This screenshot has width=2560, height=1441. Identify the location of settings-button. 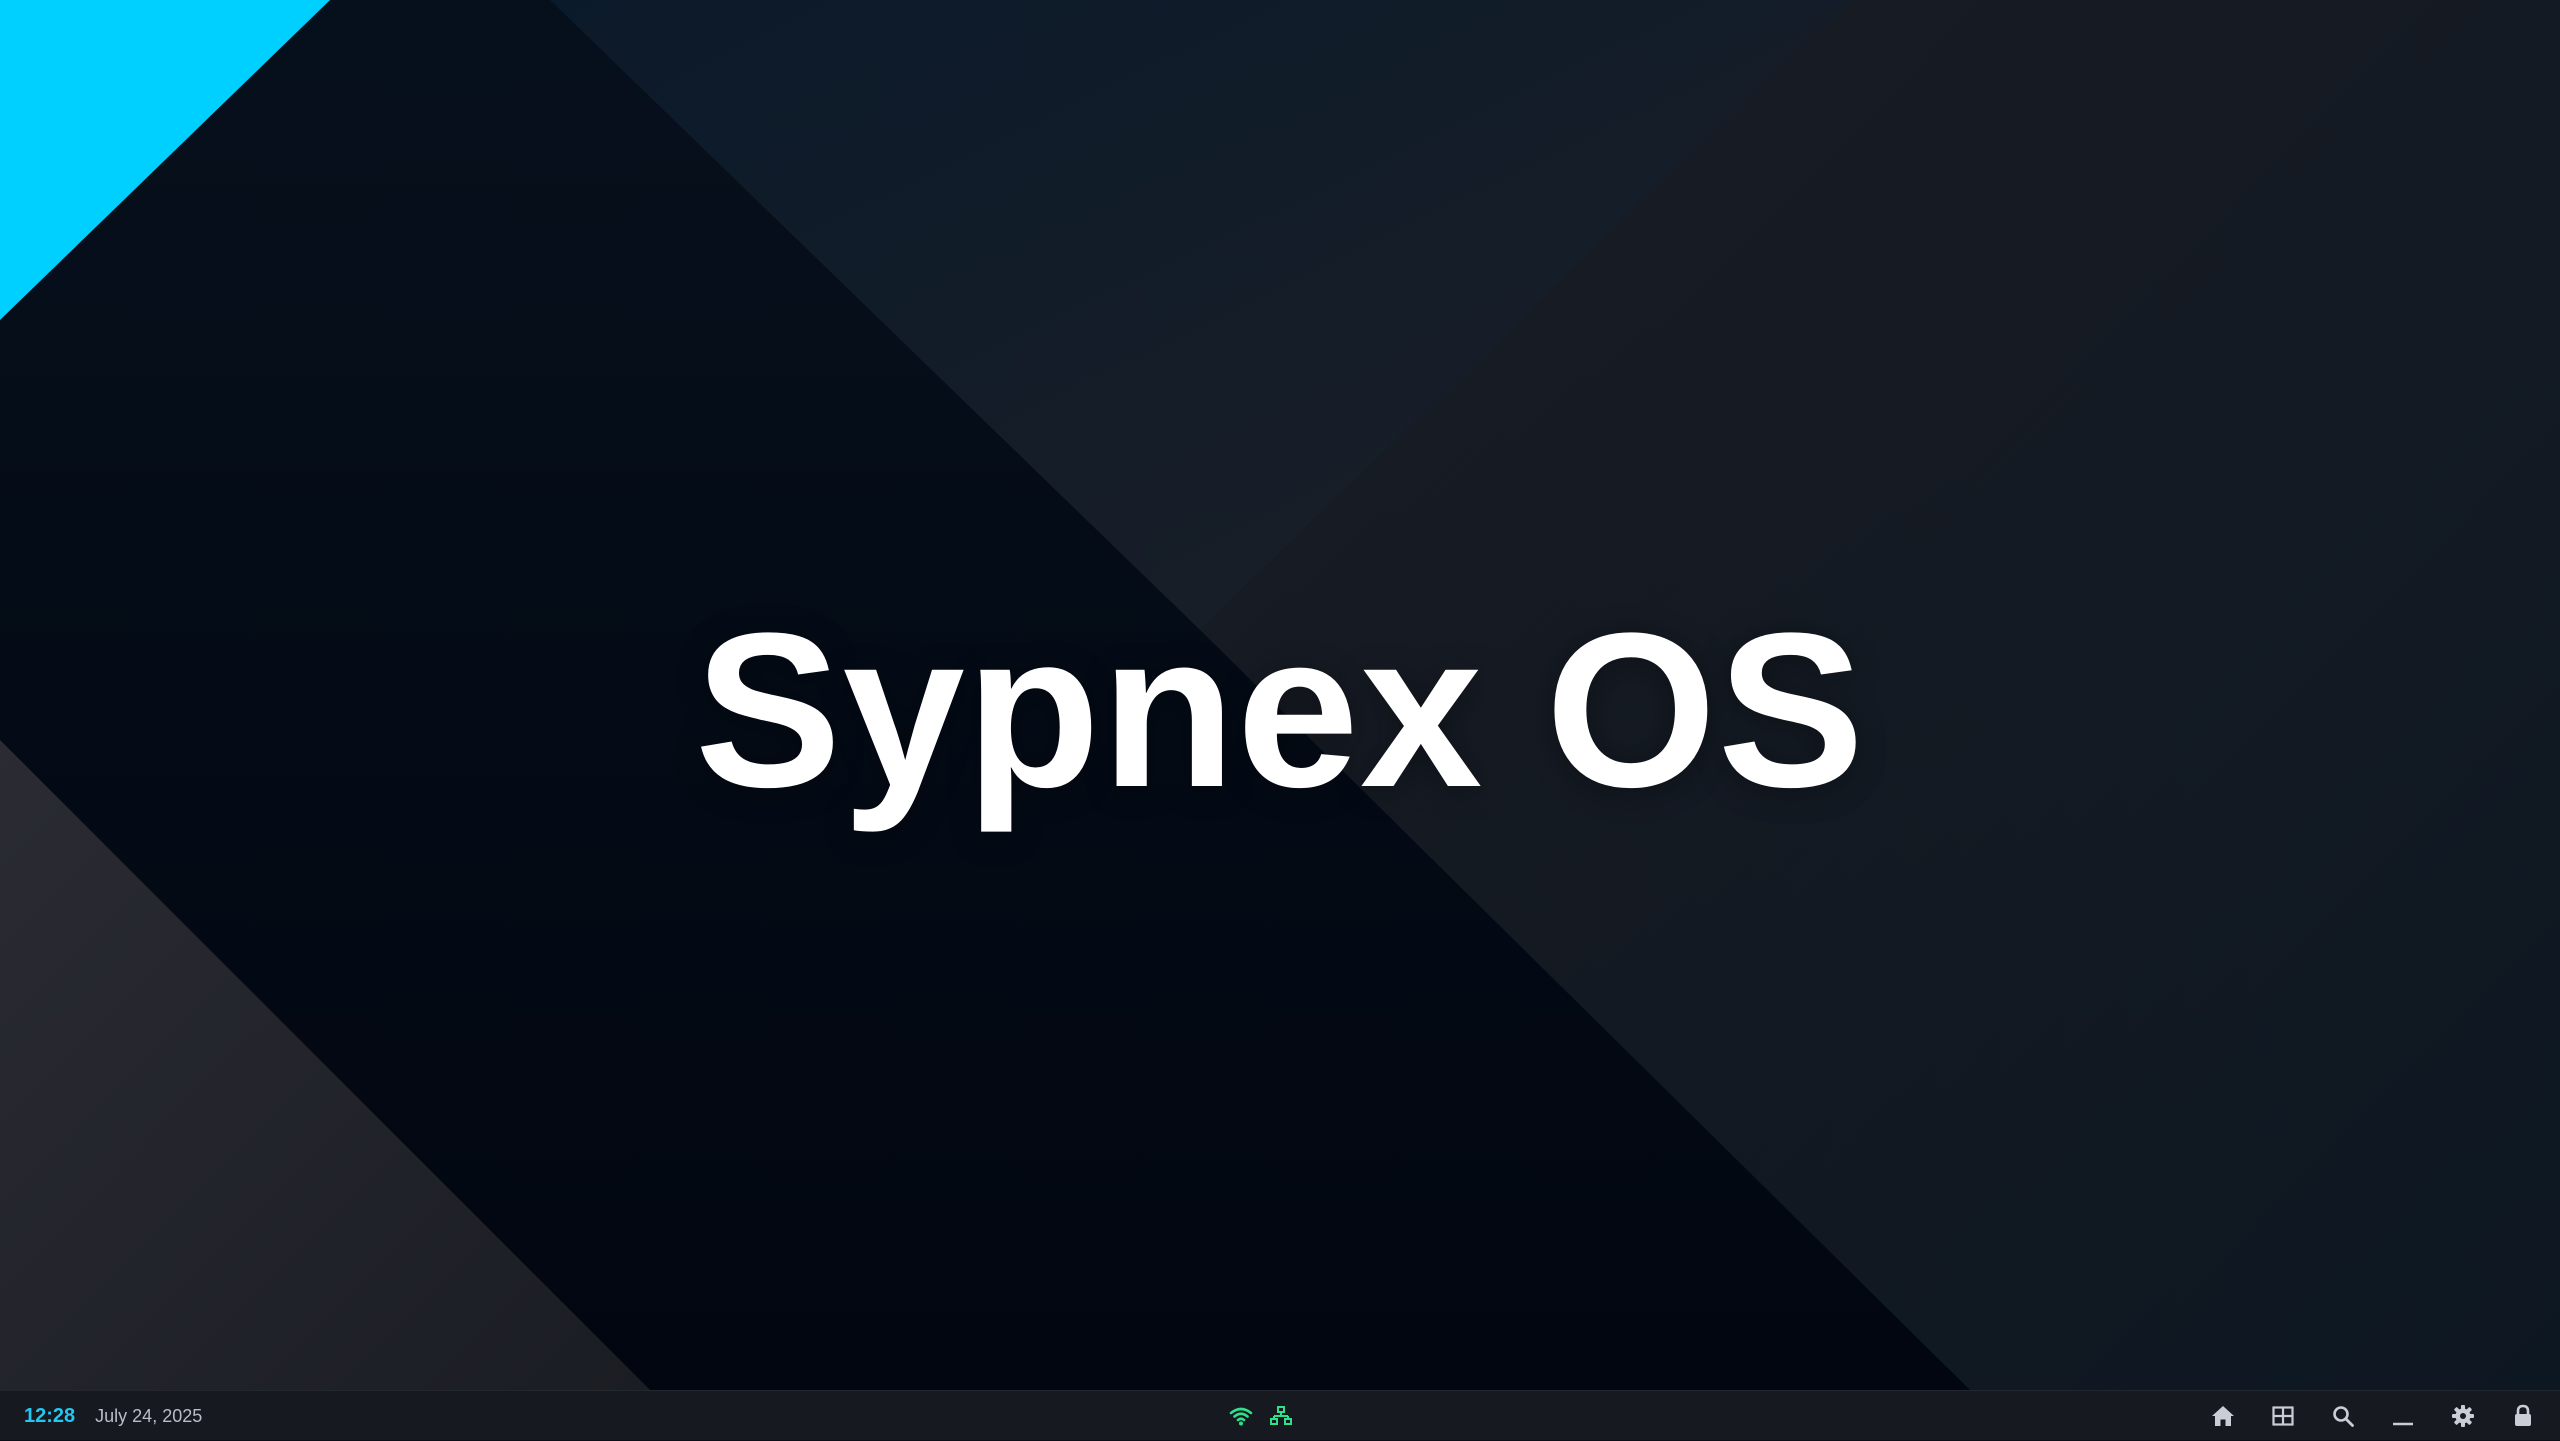
(2463, 1416).